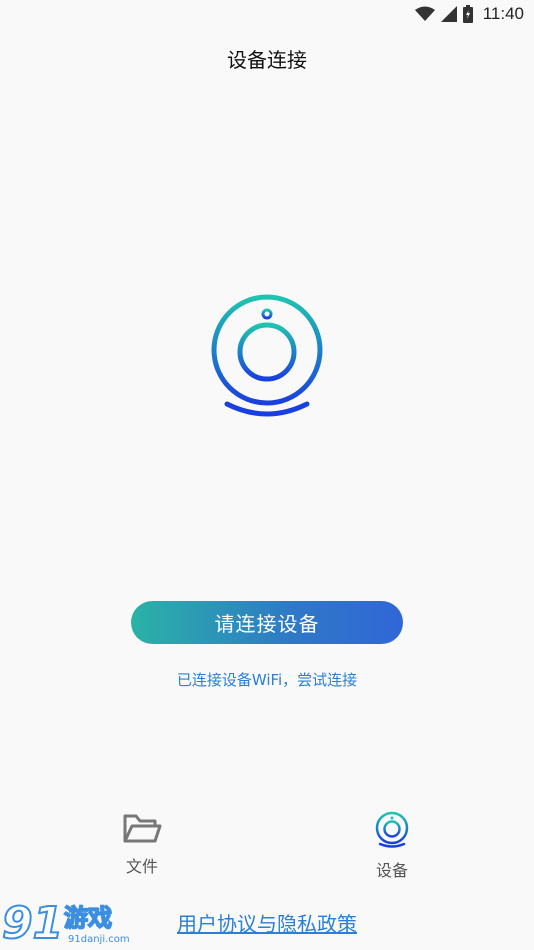 The height and width of the screenshot is (950, 534). Describe the element at coordinates (88, 918) in the screenshot. I see `svg-text: 游戏` at that location.